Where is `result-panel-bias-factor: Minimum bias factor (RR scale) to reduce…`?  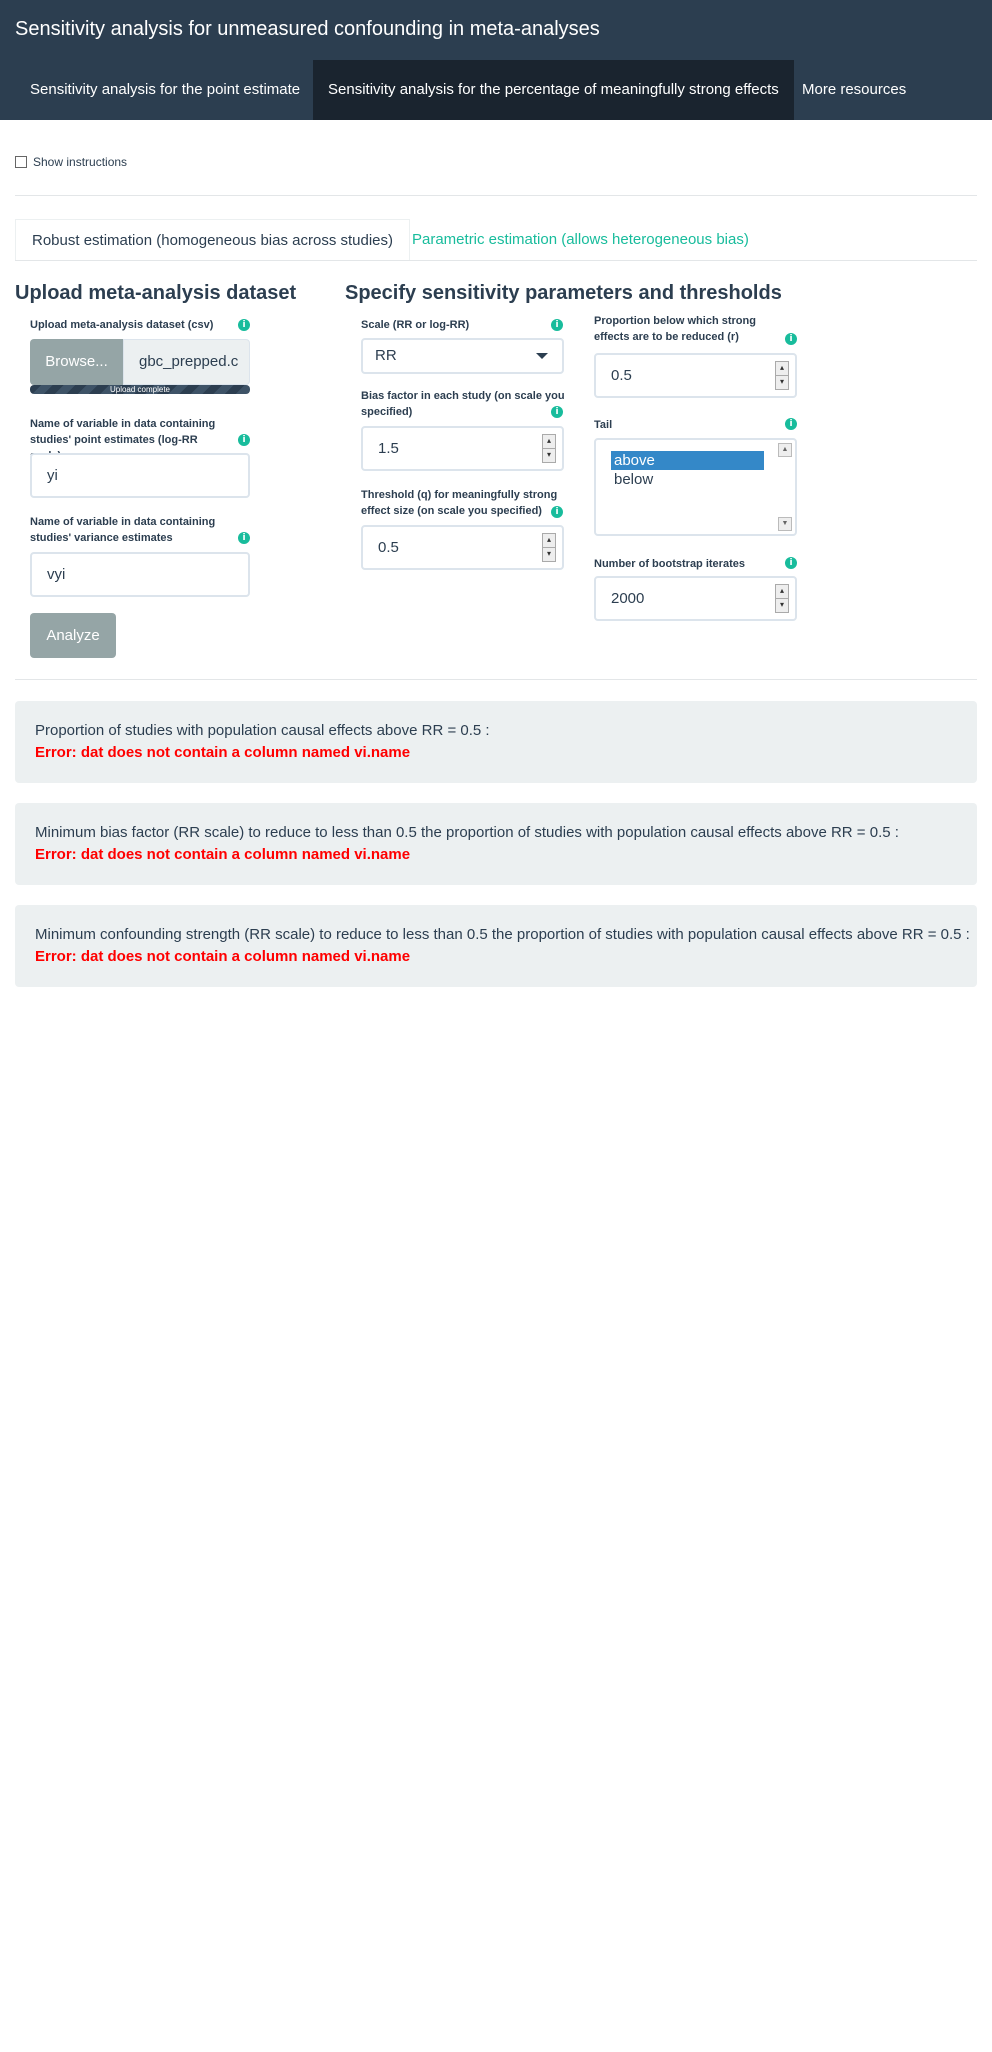
result-panel-bias-factor: Minimum bias factor (RR scale) to reduce… is located at coordinates (496, 844).